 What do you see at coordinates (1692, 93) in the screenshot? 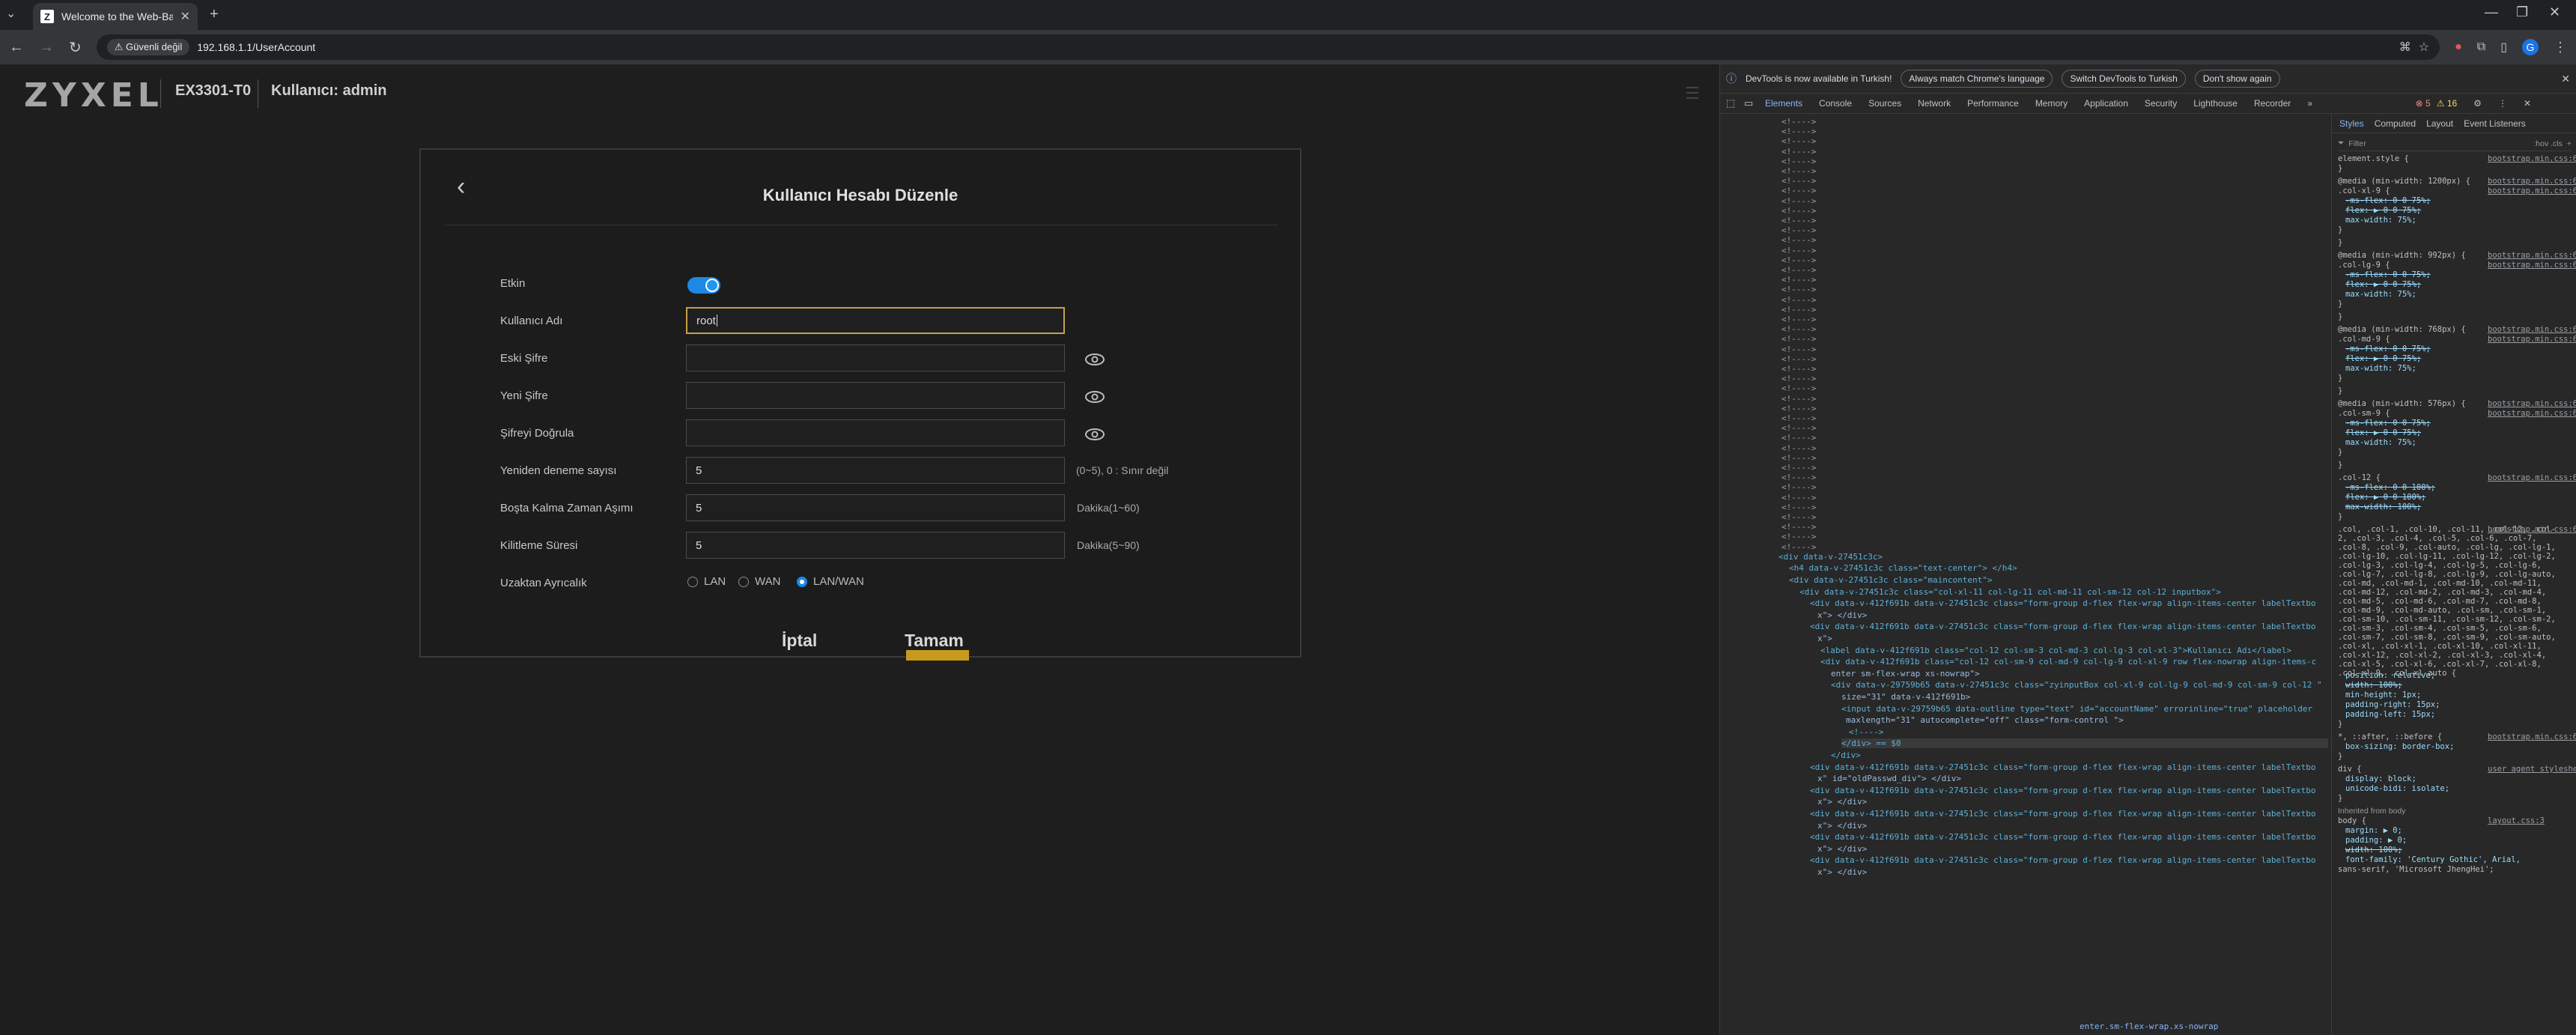
I see `hamburger-menu-icon: ☰` at bounding box center [1692, 93].